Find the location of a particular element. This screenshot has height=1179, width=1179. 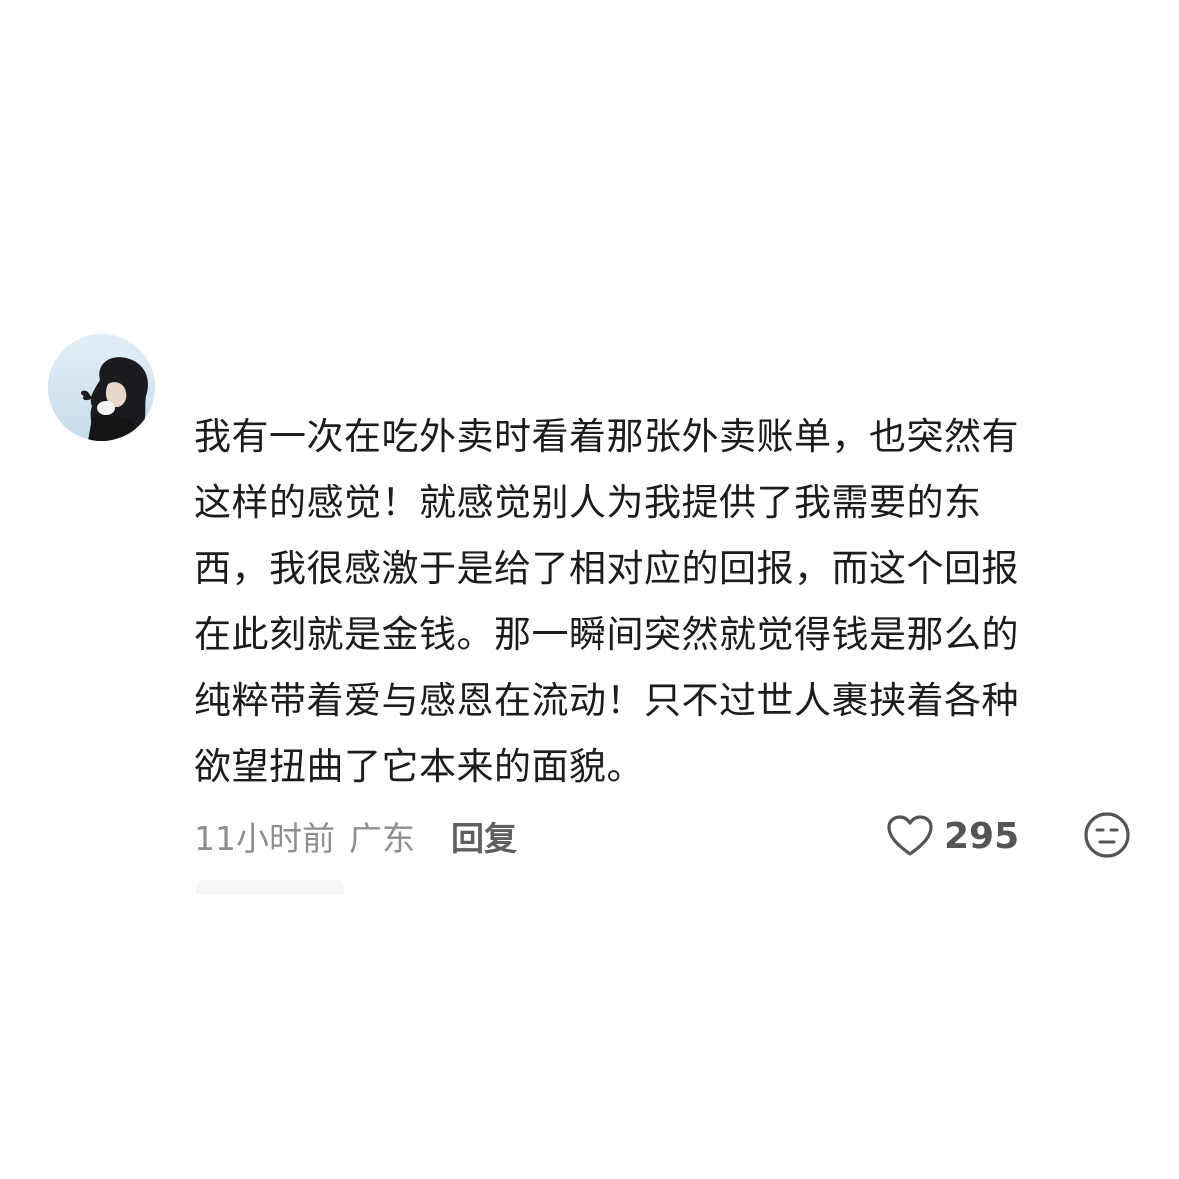

comment-location: 广东 is located at coordinates (382, 838).